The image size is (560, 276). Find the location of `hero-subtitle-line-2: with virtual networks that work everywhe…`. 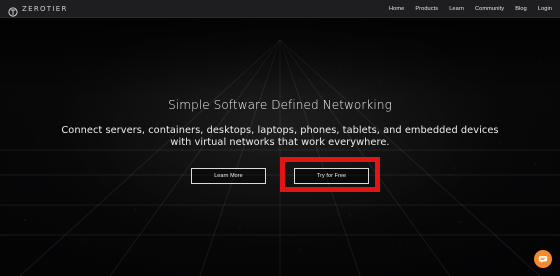

hero-subtitle-line-2: with virtual networks that work everywhe… is located at coordinates (280, 142).